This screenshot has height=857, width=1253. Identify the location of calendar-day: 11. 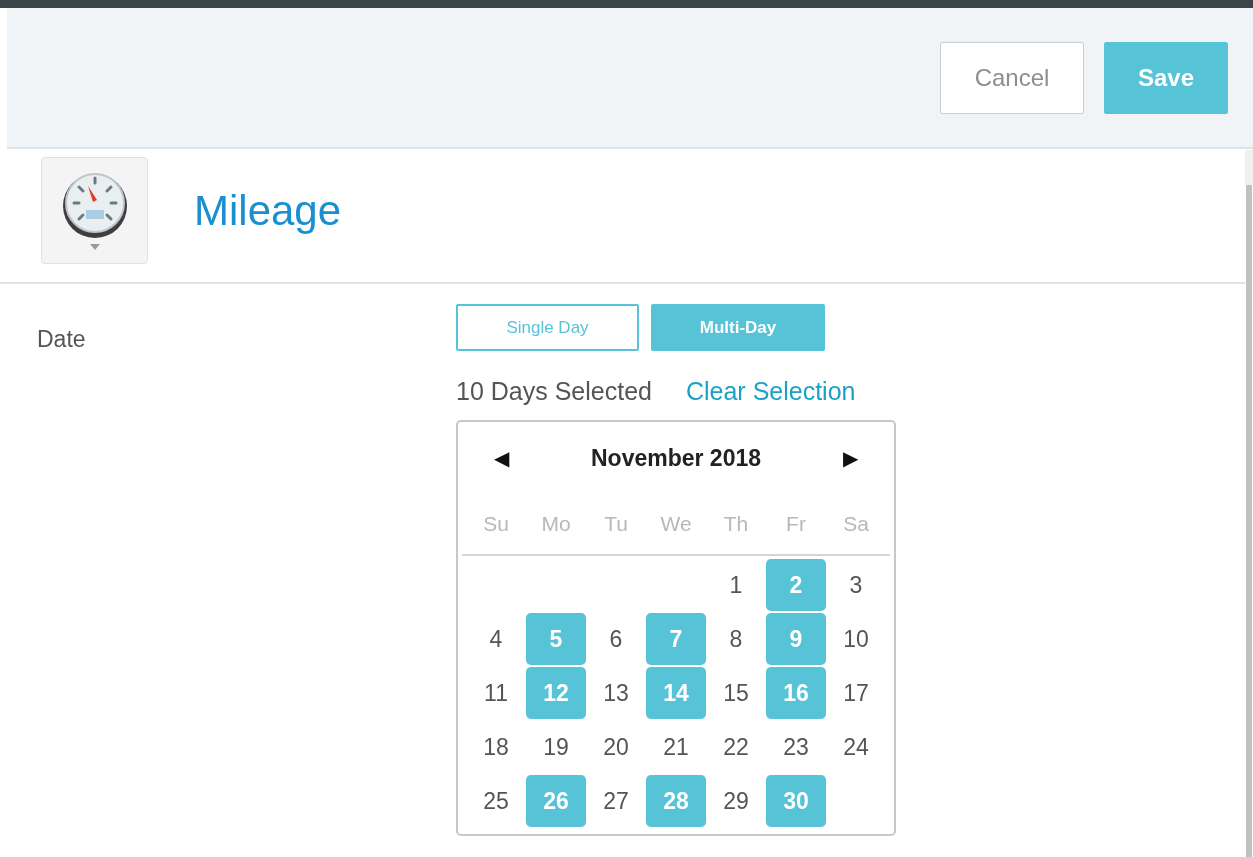
(496, 693).